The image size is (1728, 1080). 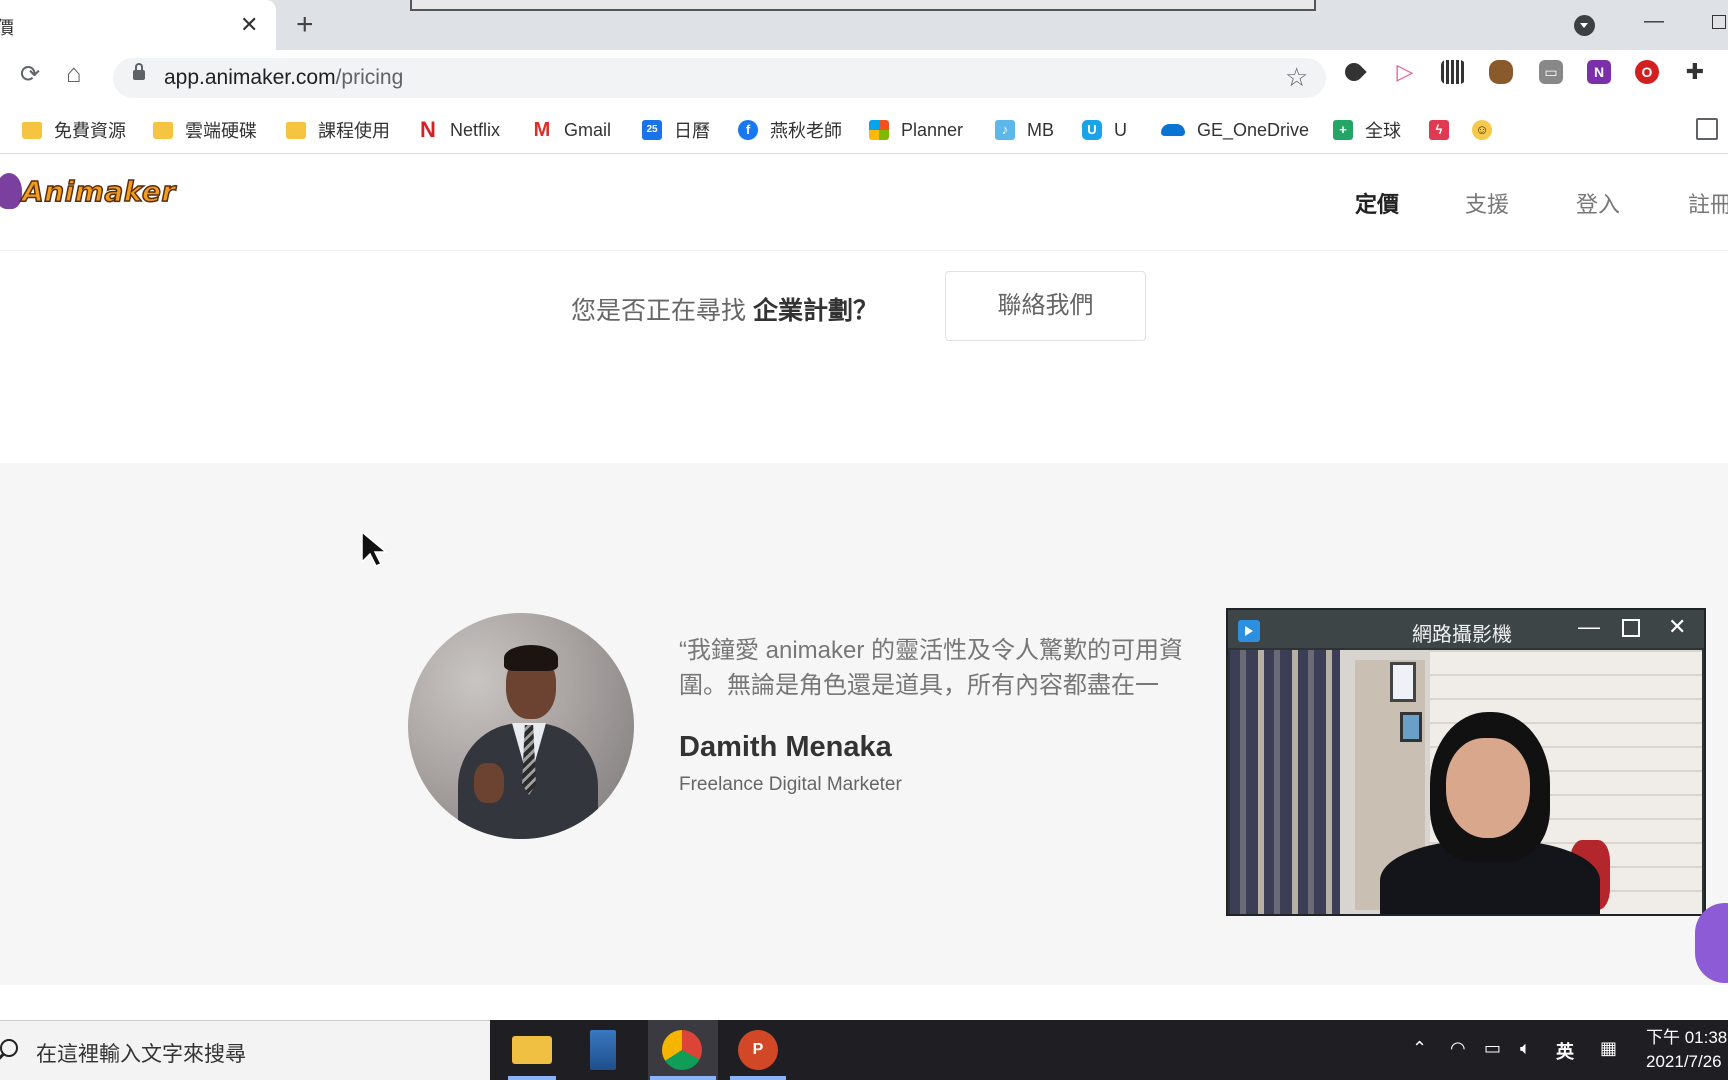 What do you see at coordinates (1584, 25) in the screenshot?
I see `tab-search-icon` at bounding box center [1584, 25].